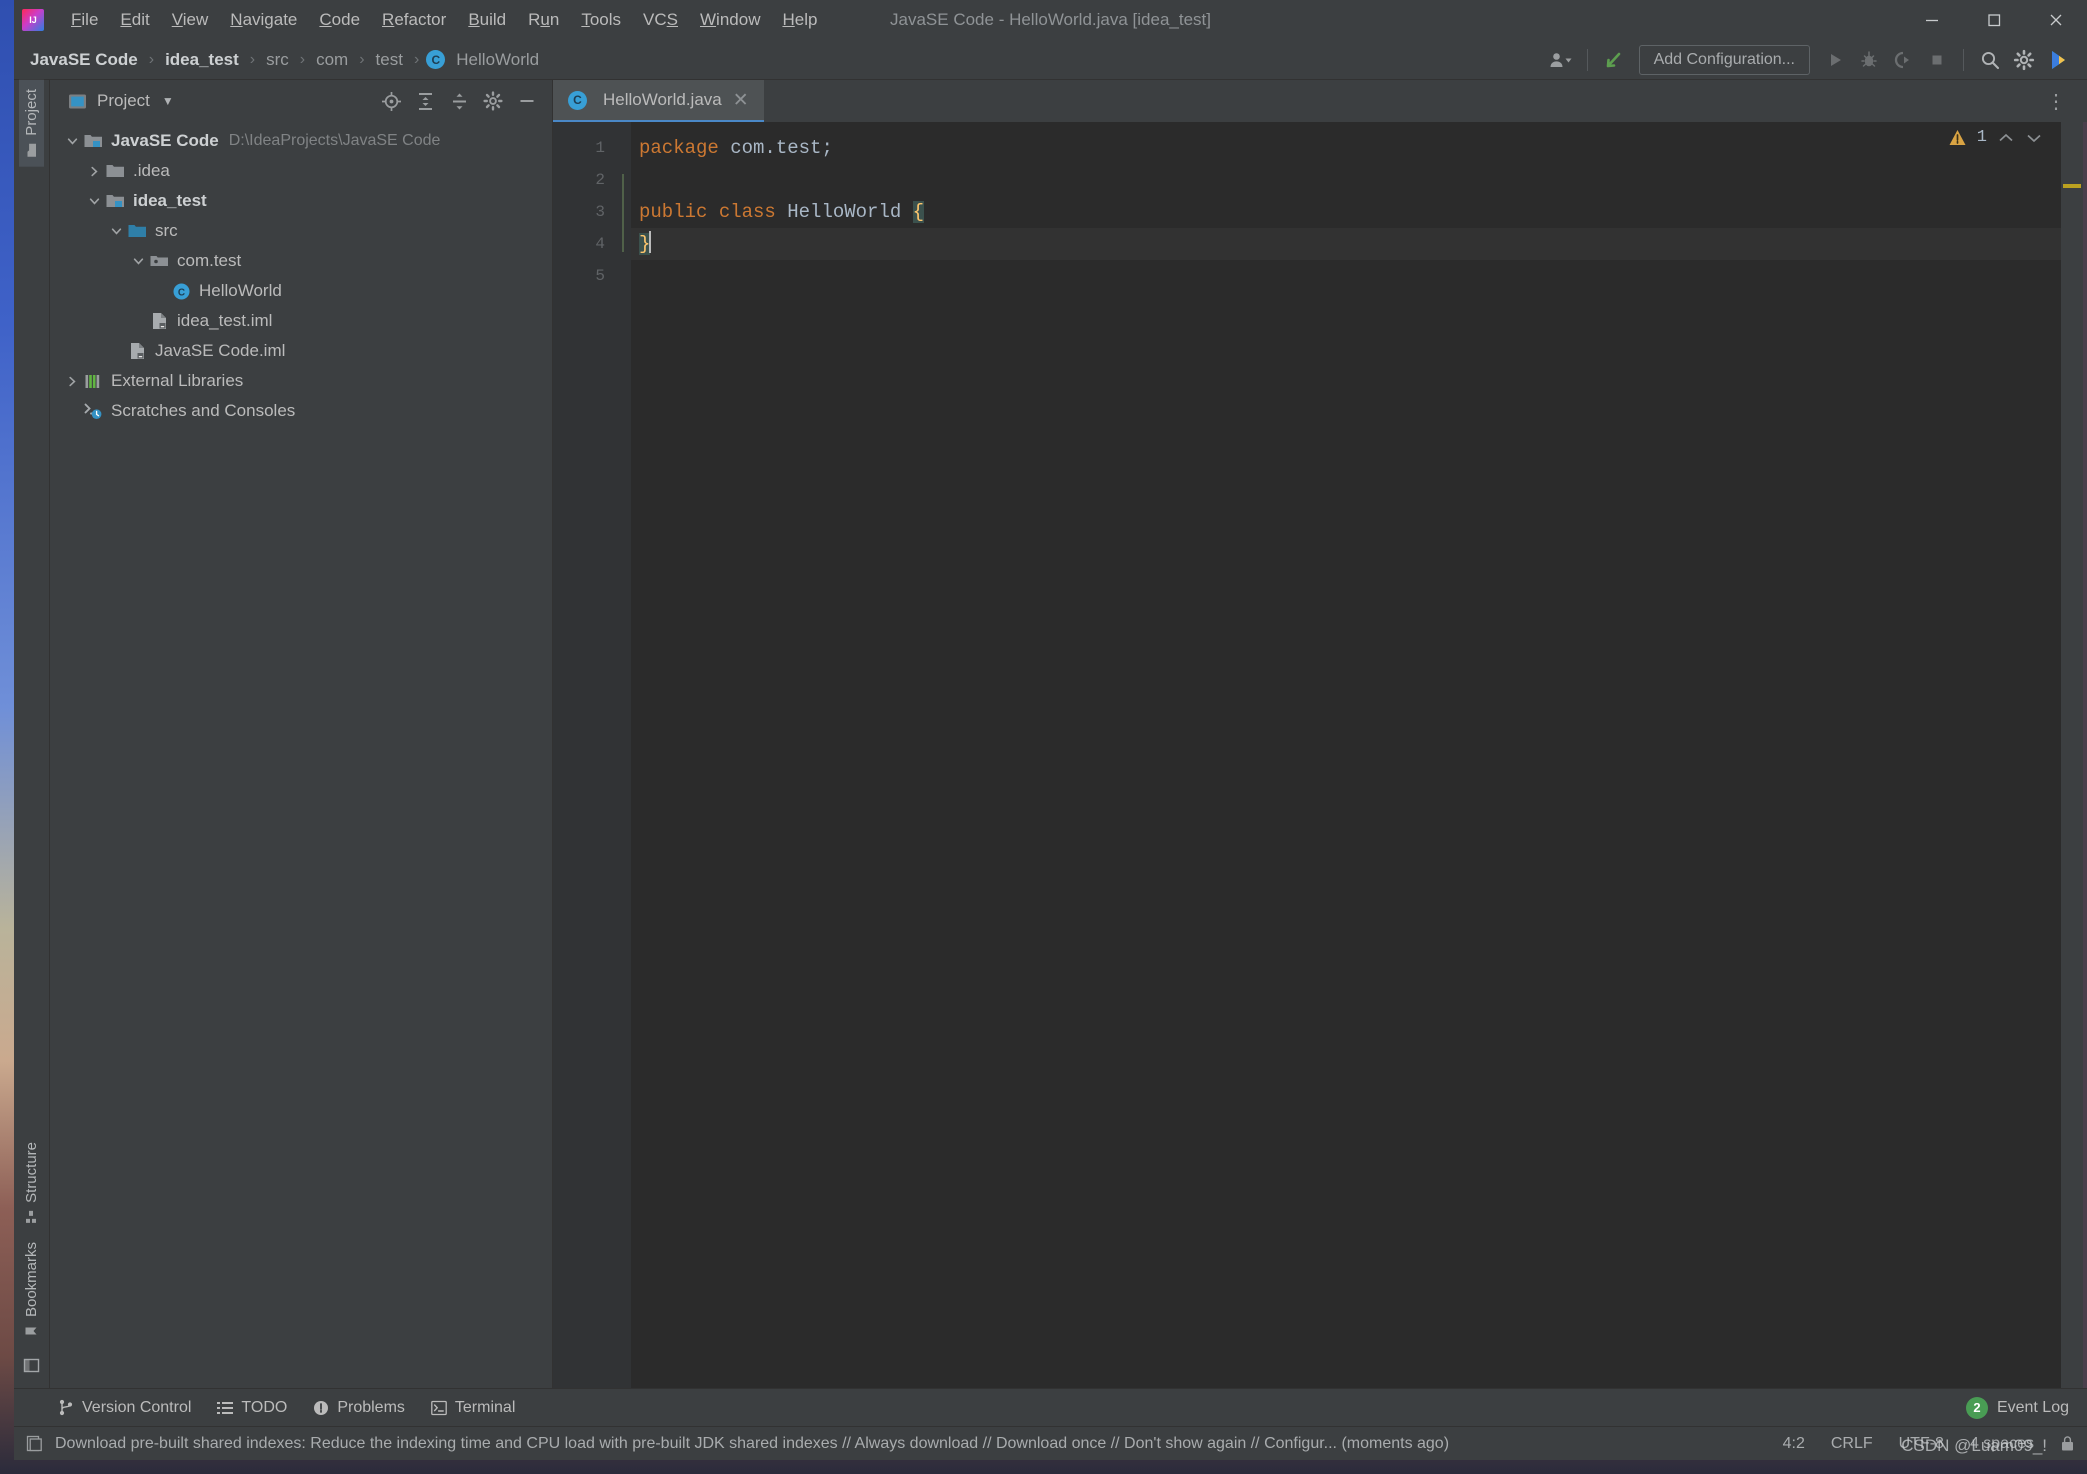 Image resolution: width=2087 pixels, height=1474 pixels. Describe the element at coordinates (2006, 138) in the screenshot. I see `chevron-up-icon` at that location.